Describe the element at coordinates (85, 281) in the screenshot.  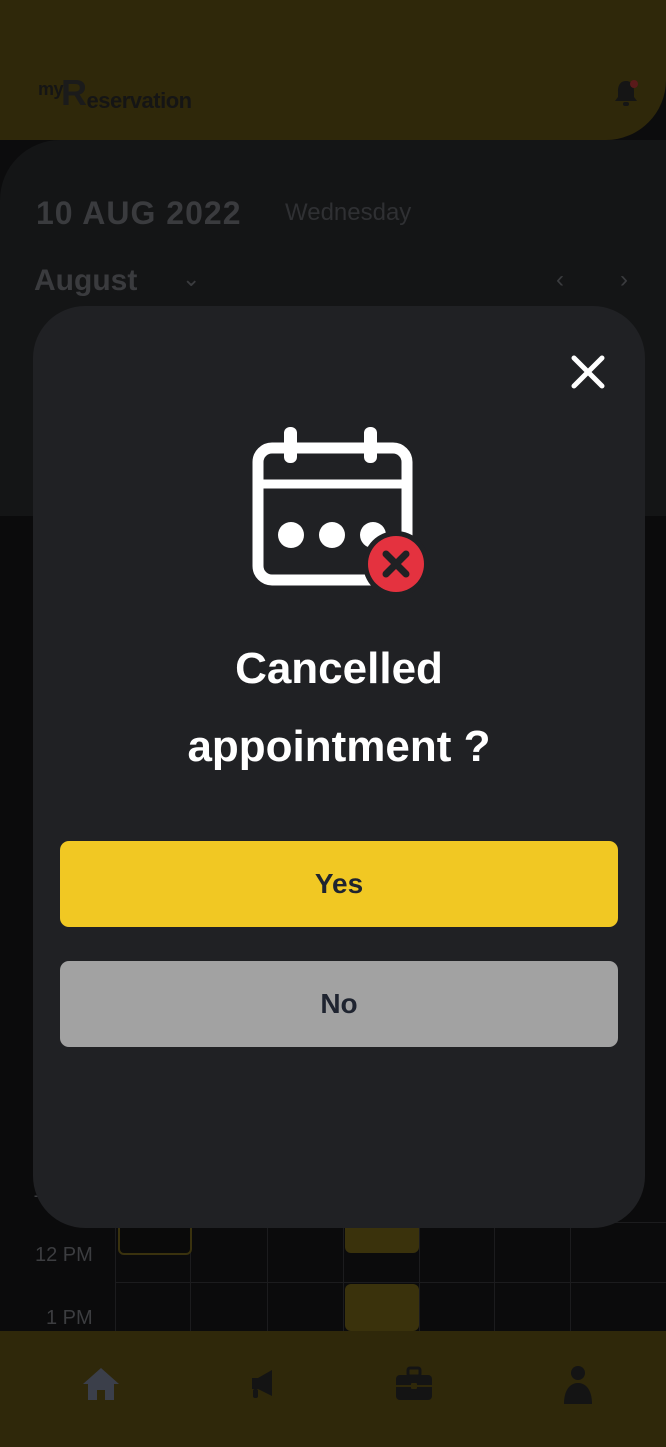
I see `month-selector: August` at that location.